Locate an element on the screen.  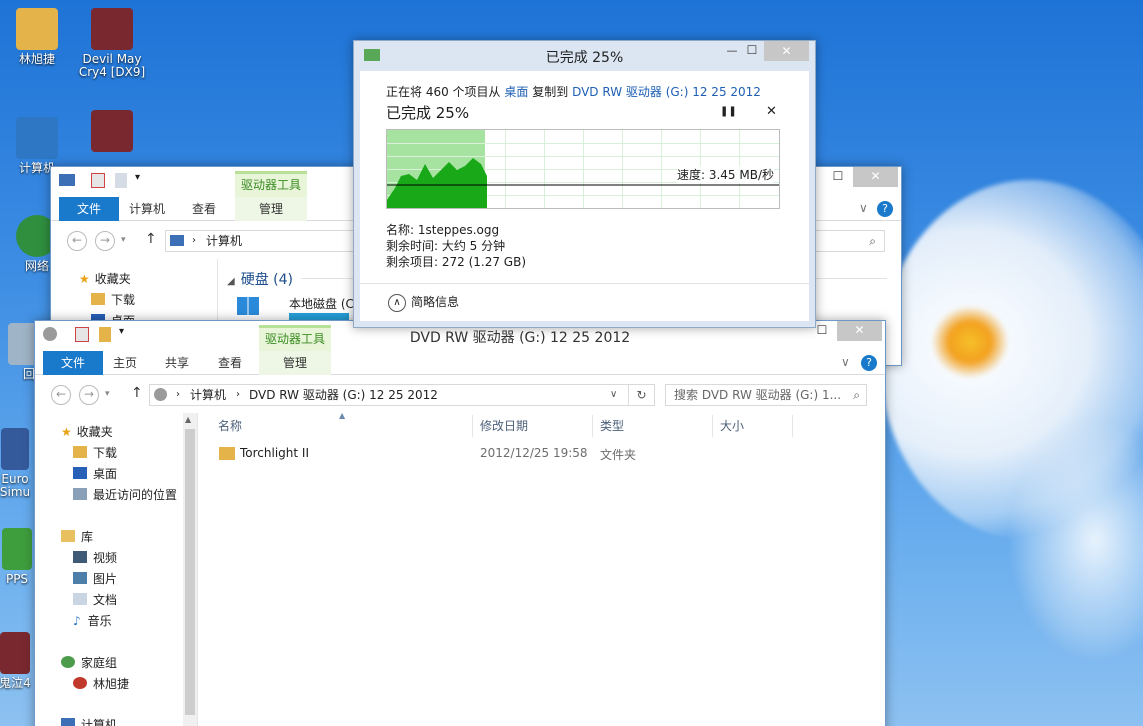
desktop-icon-dmc4: Devil May Cry4 [DX9] is located at coordinates (112, 43).